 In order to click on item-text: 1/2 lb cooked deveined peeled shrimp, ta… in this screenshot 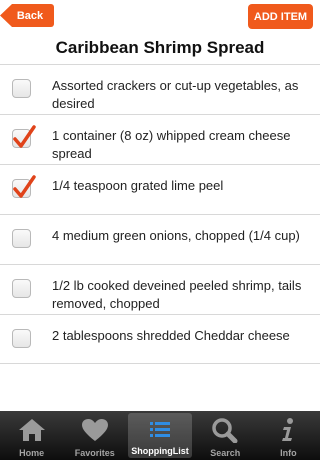, I will do `click(177, 294)`.